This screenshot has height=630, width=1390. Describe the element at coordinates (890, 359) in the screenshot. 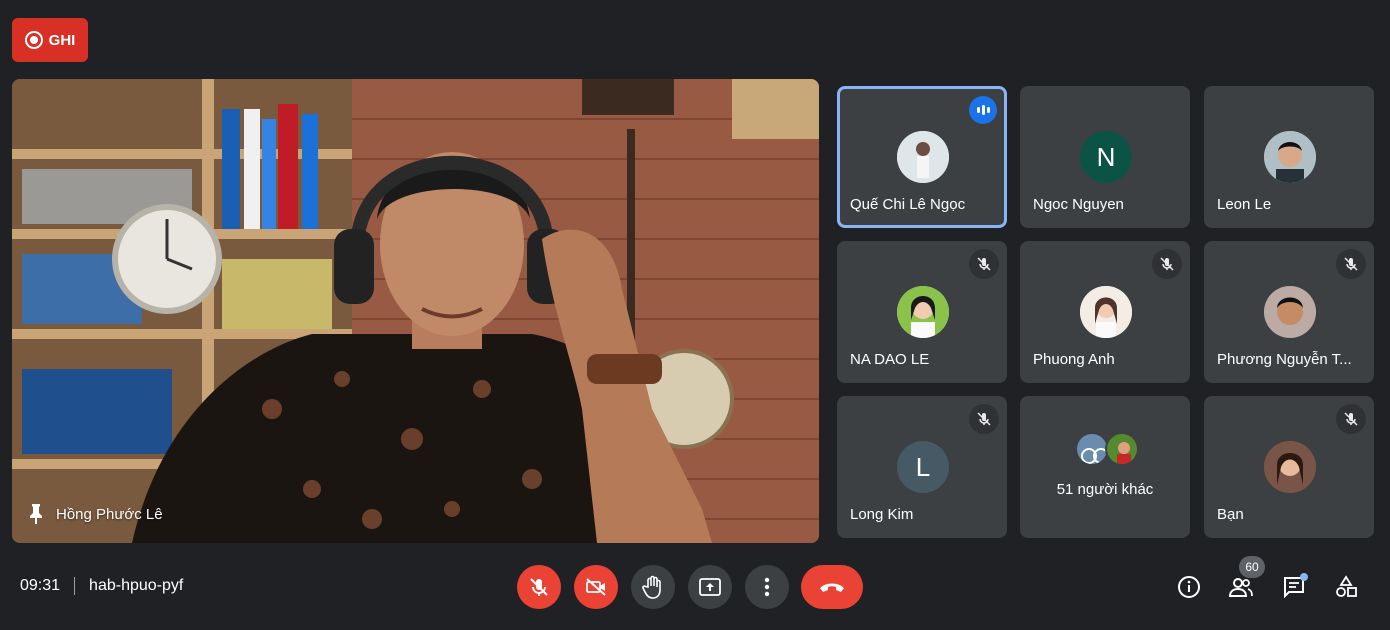

I see `participant-name: NA DAO LE` at that location.